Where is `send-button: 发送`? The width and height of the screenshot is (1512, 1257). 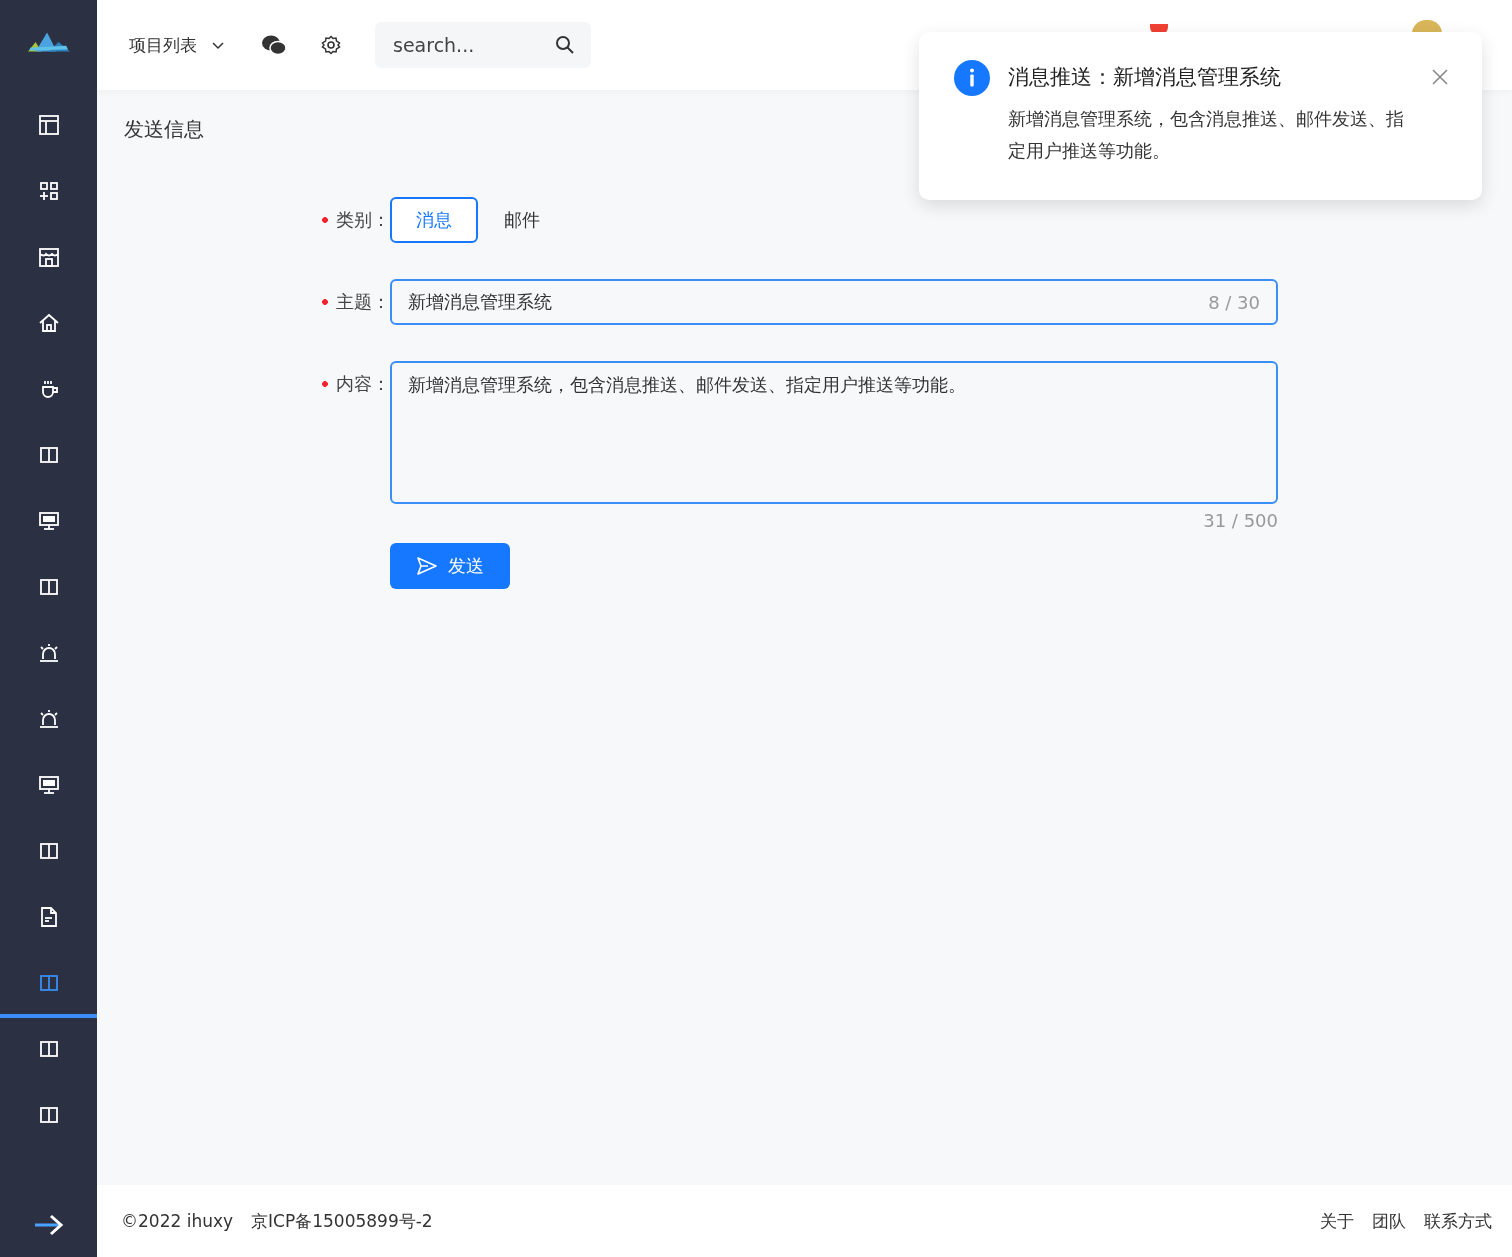
send-button: 发送 is located at coordinates (450, 566).